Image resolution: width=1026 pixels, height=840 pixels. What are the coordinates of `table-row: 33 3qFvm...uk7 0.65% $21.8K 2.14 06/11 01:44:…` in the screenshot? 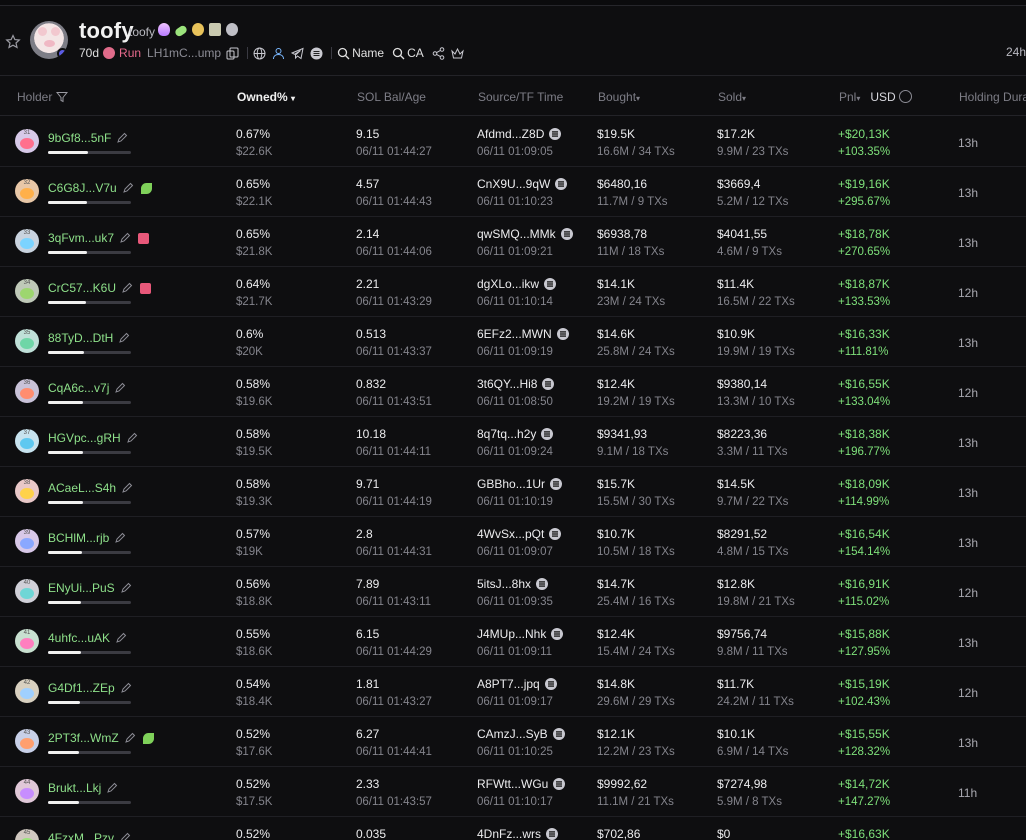 It's located at (513, 242).